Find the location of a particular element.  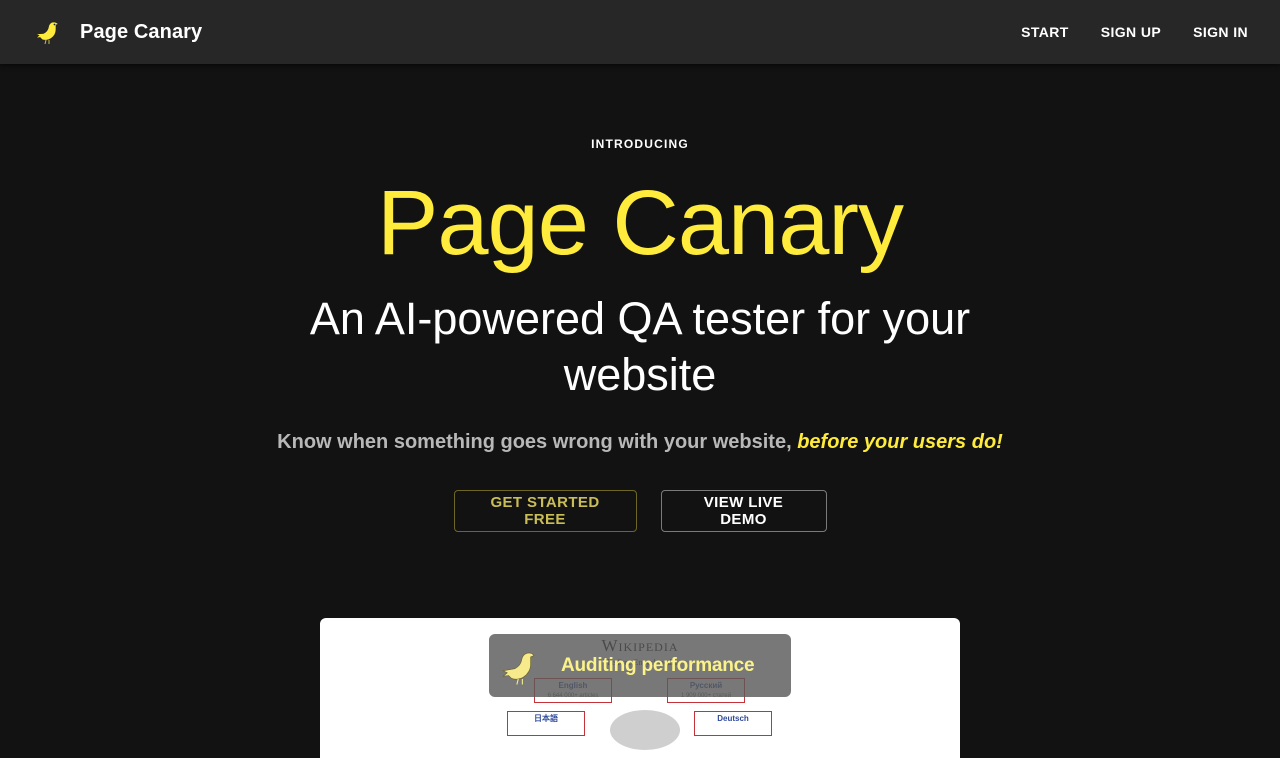

auditing-overlay: Auditing performance is located at coordinates (640, 665).